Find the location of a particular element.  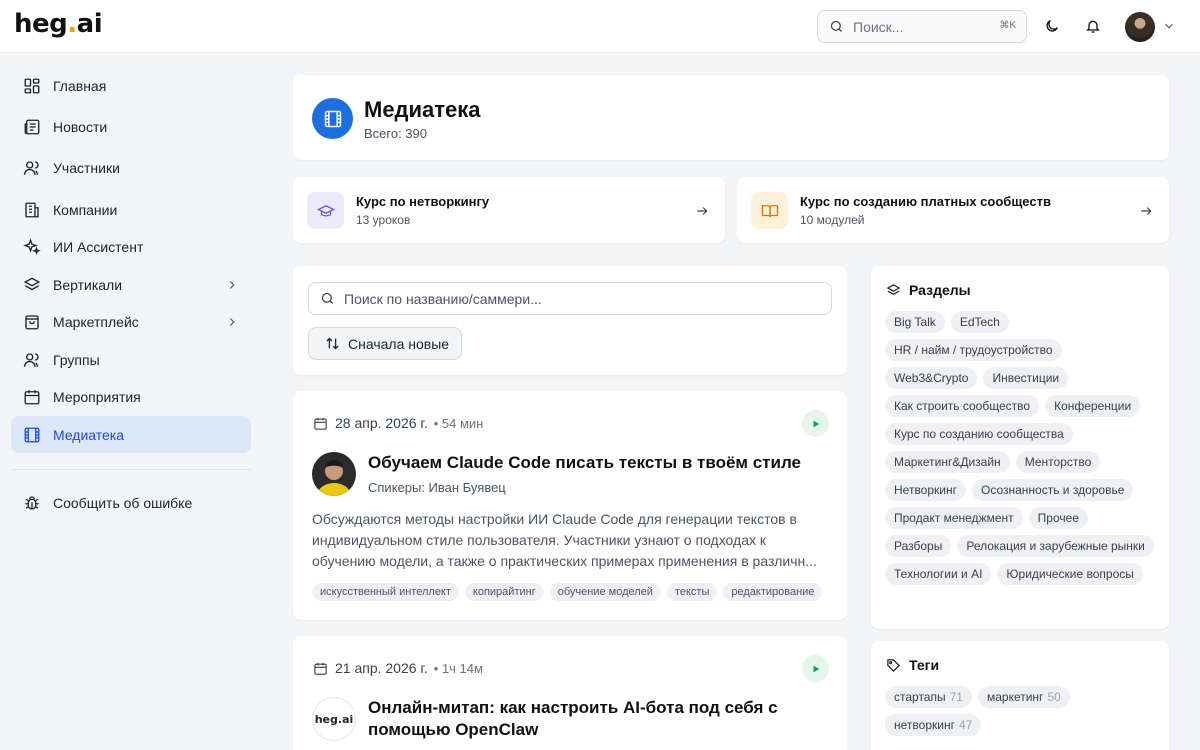

post-duration: • 54 мин is located at coordinates (458, 423).